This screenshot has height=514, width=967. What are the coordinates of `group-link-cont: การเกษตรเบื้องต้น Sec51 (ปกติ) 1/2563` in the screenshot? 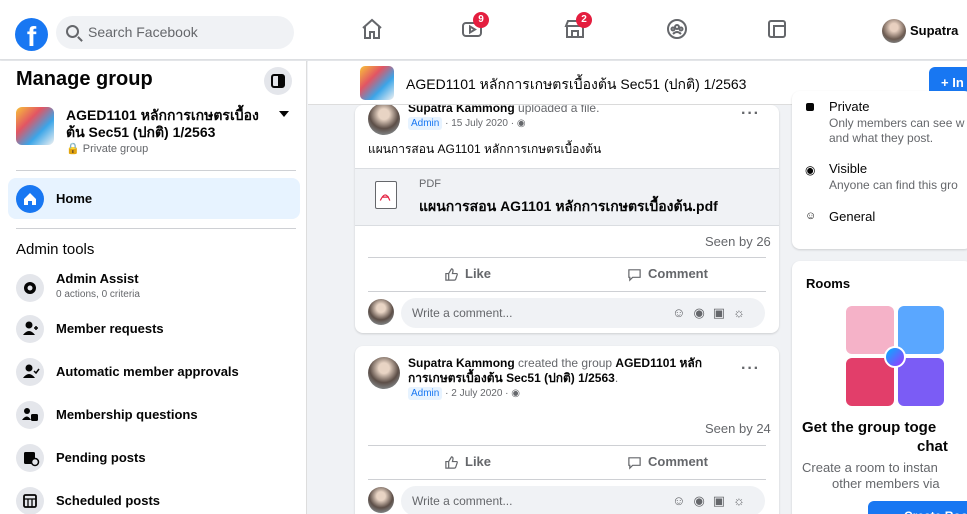 It's located at (511, 378).